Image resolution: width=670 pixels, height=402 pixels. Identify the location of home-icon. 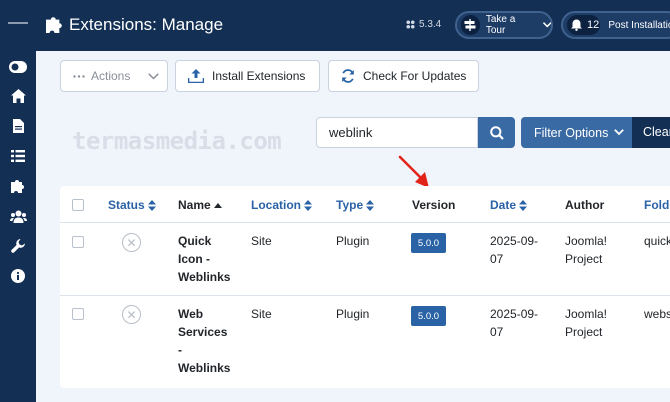
(18, 96).